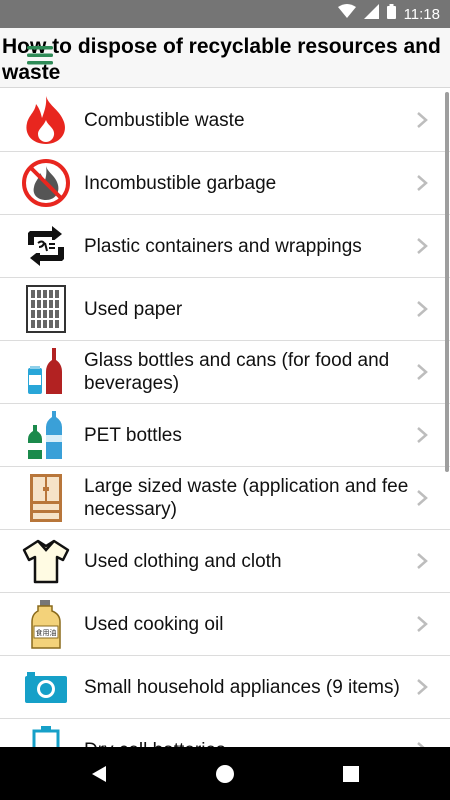  Describe the element at coordinates (46, 632) in the screenshot. I see `oil-label-text: 食用油` at that location.